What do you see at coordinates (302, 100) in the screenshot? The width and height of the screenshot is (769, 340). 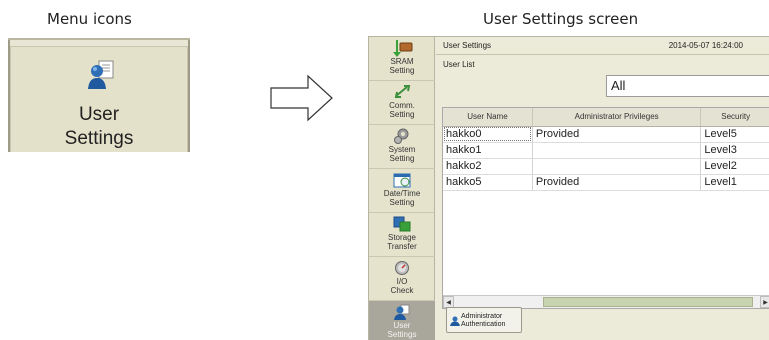 I see `arrow-right-icon` at bounding box center [302, 100].